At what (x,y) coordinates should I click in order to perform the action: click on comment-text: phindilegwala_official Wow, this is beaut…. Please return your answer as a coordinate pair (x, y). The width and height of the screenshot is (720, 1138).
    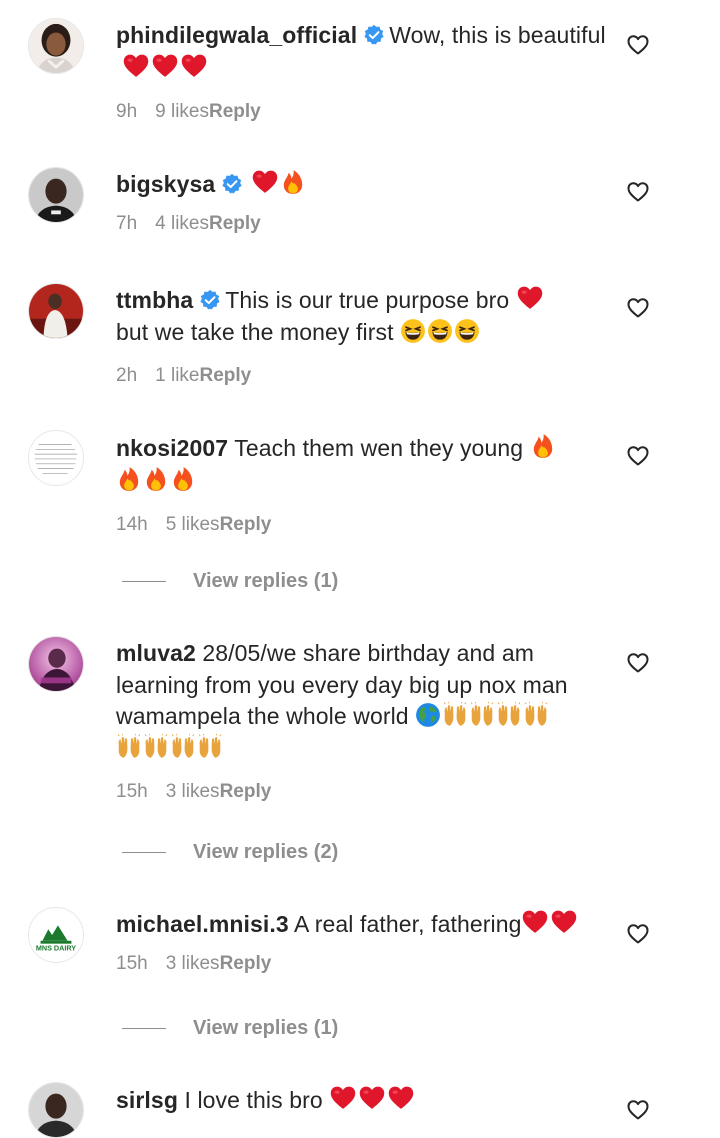
    Looking at the image, I should click on (361, 52).